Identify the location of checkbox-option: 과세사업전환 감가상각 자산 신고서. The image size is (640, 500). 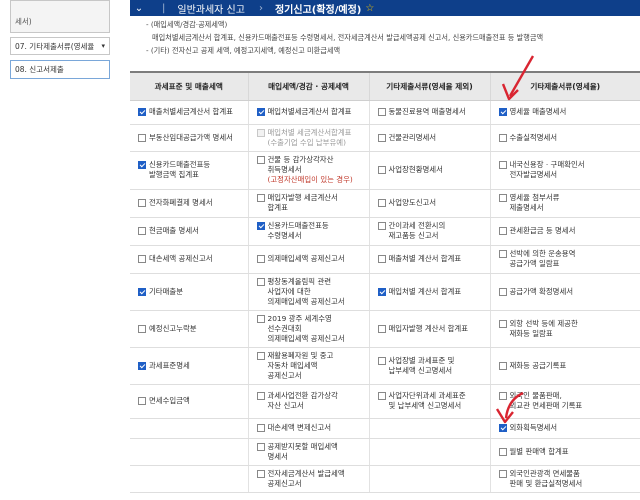
(310, 401).